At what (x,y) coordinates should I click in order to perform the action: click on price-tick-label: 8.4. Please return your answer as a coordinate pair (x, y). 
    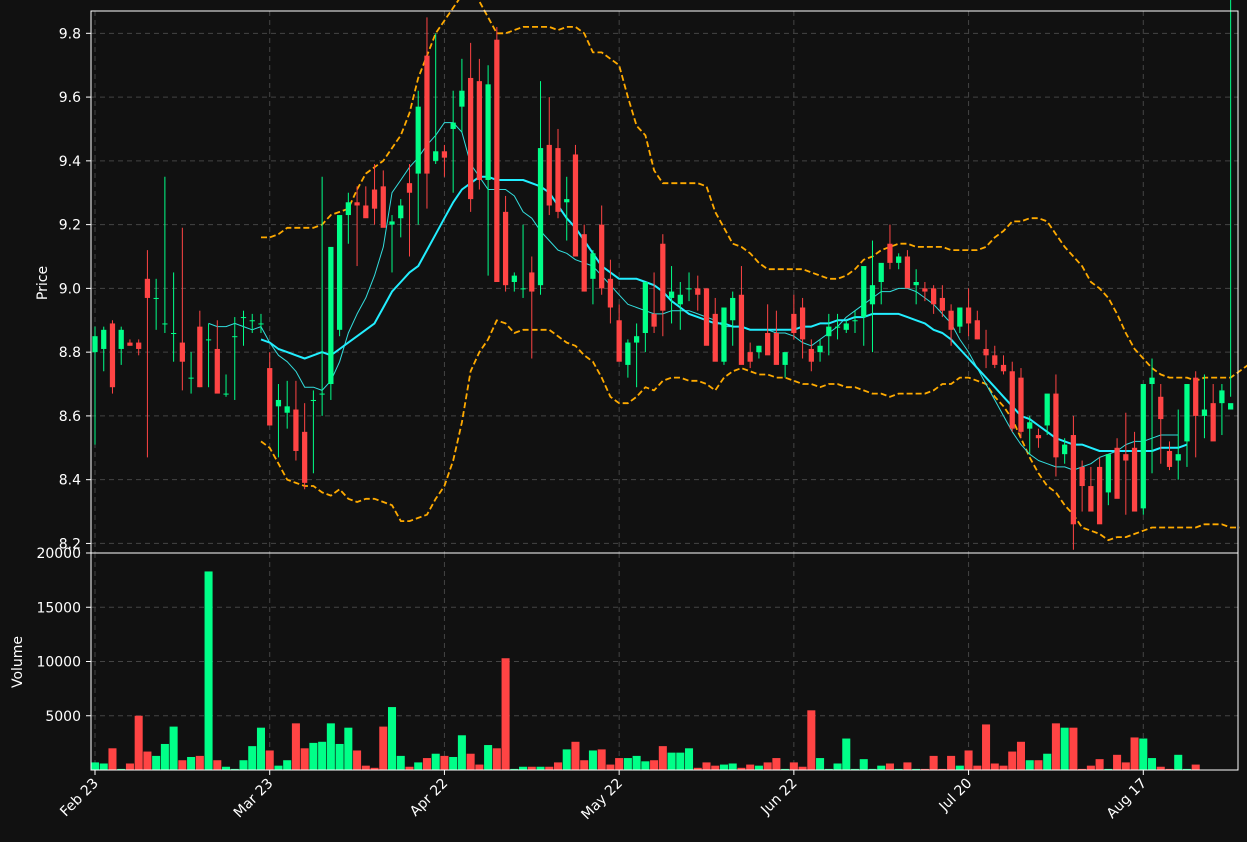
    Looking at the image, I should click on (70, 481).